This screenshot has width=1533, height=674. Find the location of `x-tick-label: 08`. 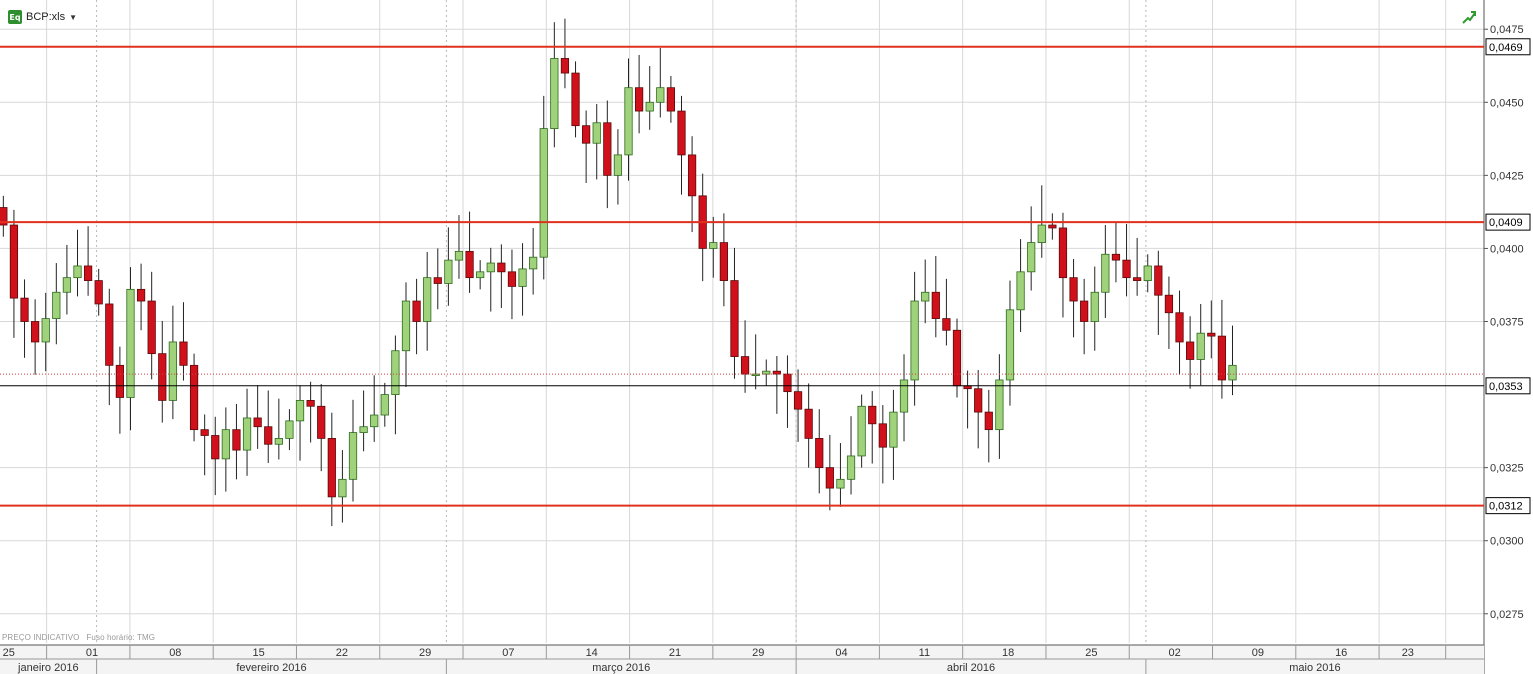

x-tick-label: 08 is located at coordinates (175, 653).